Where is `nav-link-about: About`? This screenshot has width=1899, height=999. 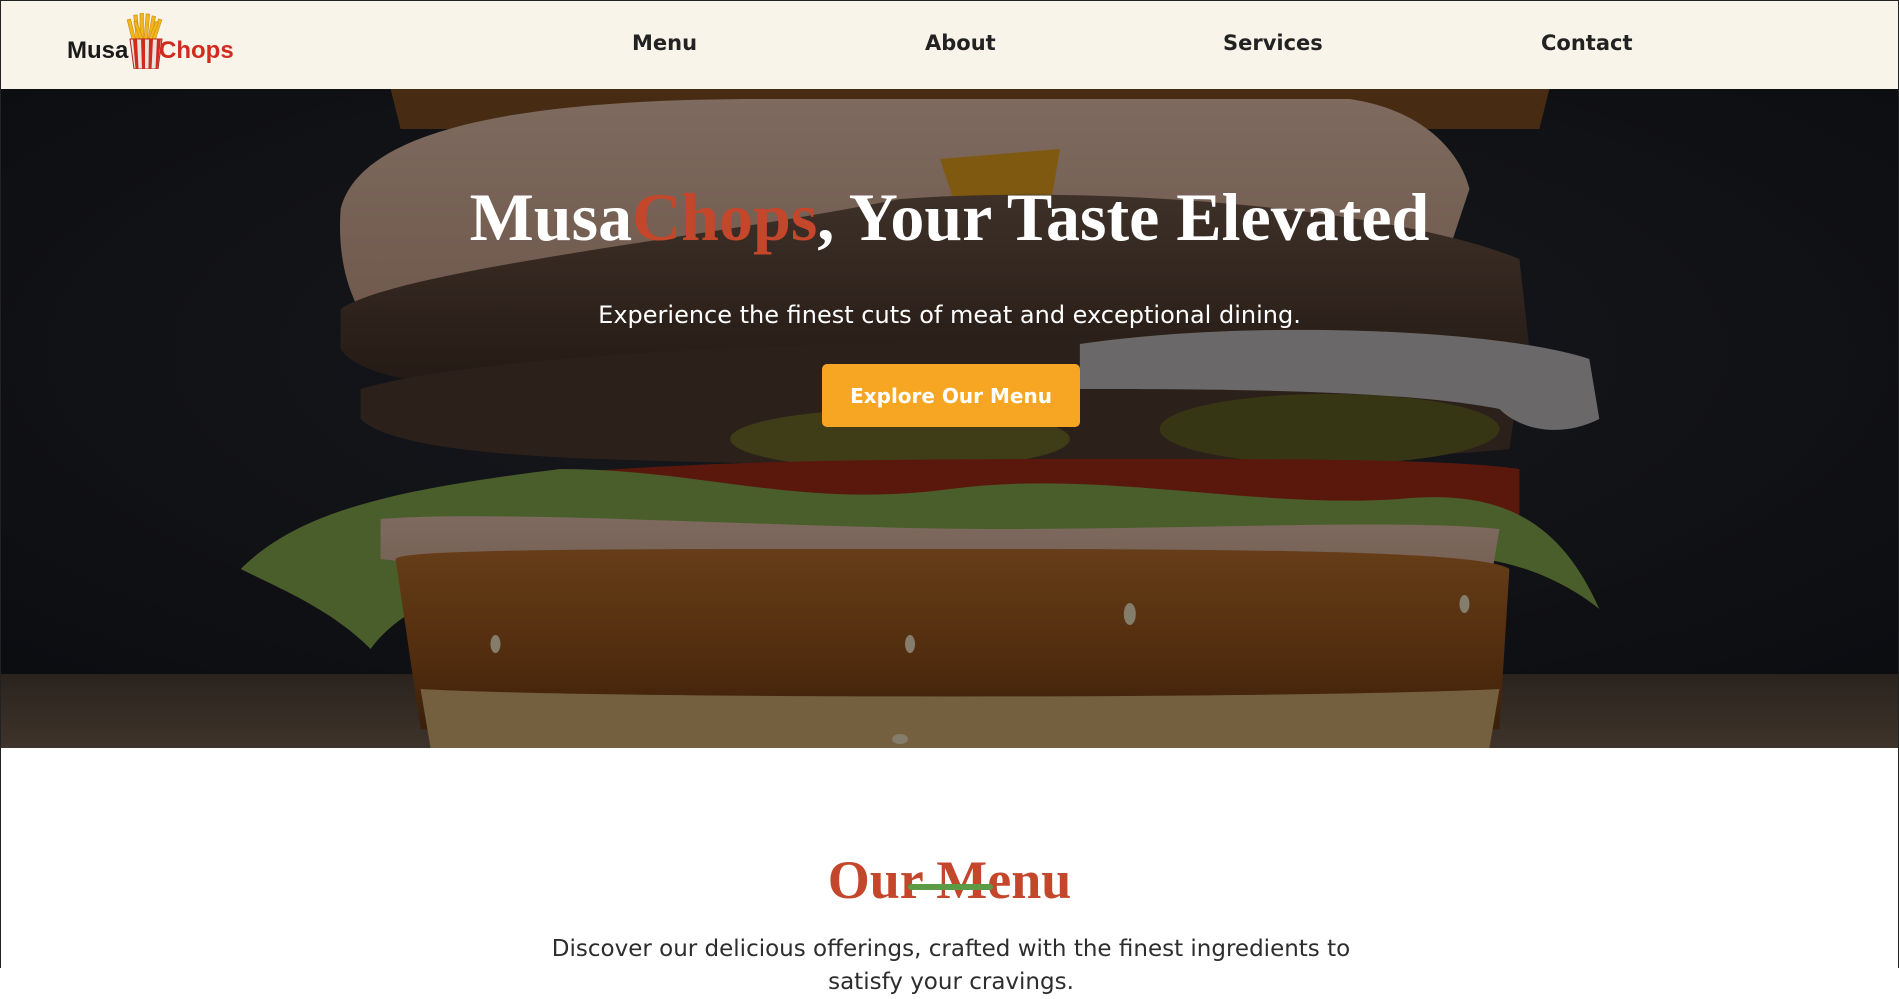 nav-link-about: About is located at coordinates (960, 43).